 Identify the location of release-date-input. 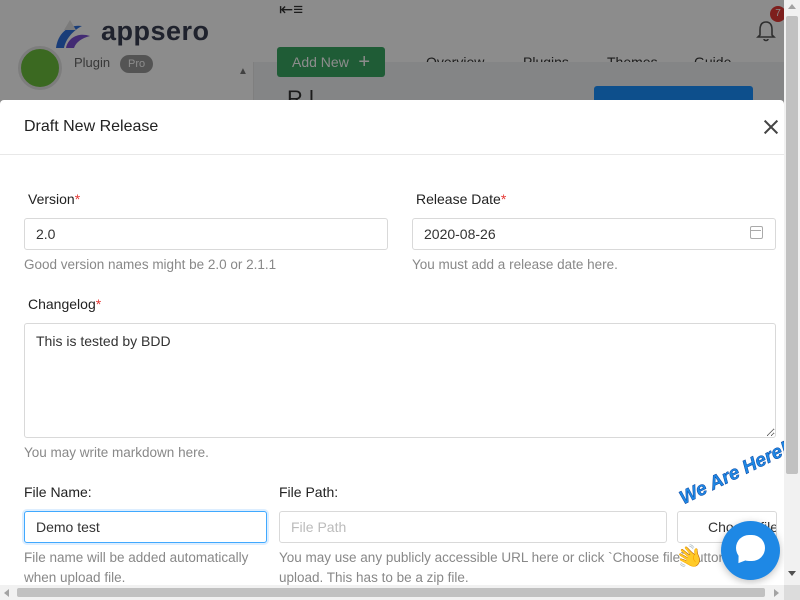
(594, 234).